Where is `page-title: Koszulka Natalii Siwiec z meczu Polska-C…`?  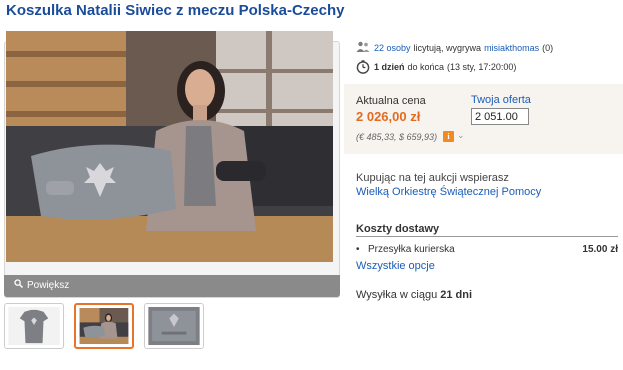 page-title: Koszulka Natalii Siwiec z meczu Polska-C… is located at coordinates (175, 10).